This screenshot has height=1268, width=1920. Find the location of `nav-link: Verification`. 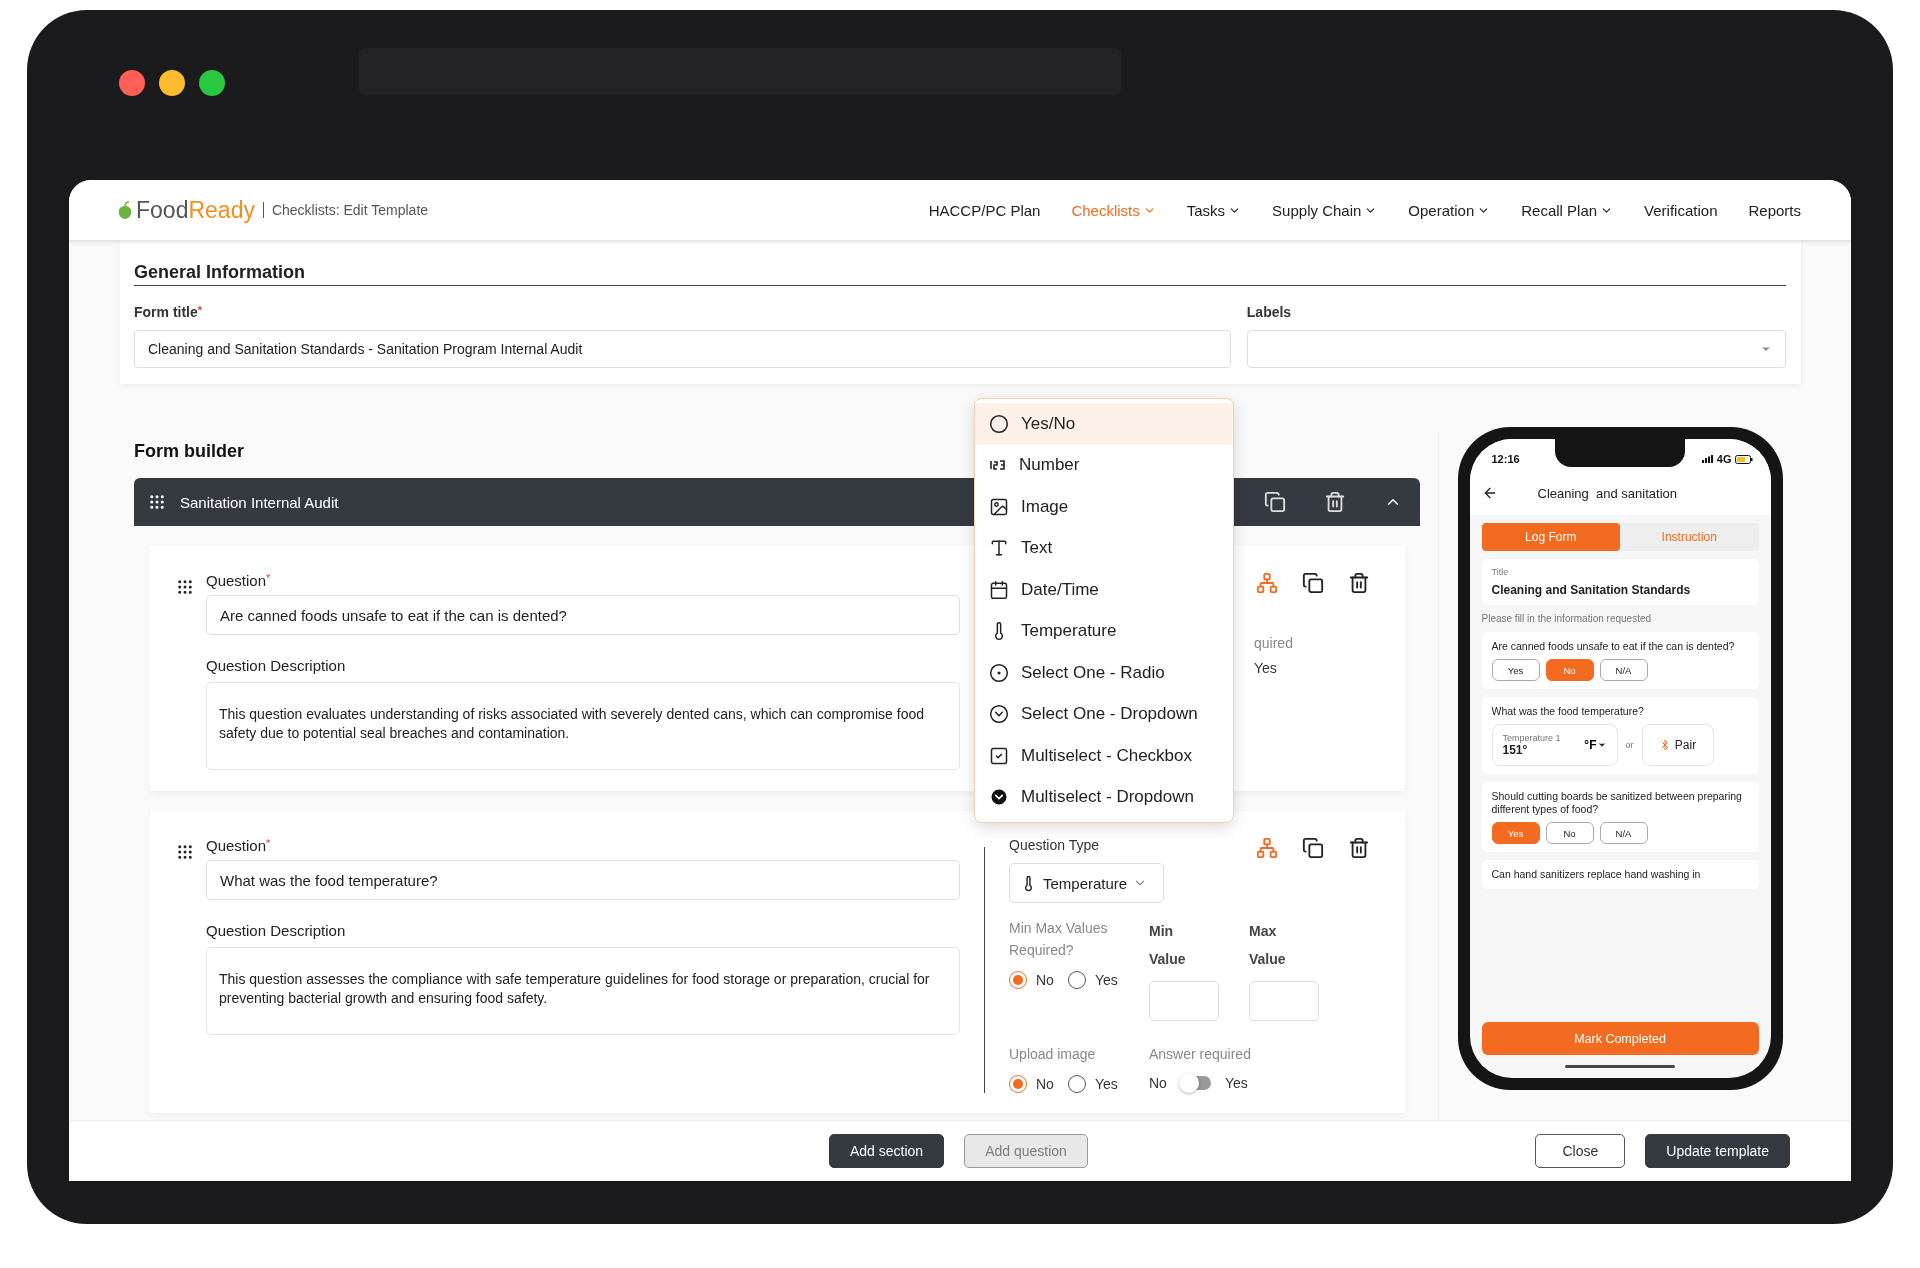

nav-link: Verification is located at coordinates (1681, 210).